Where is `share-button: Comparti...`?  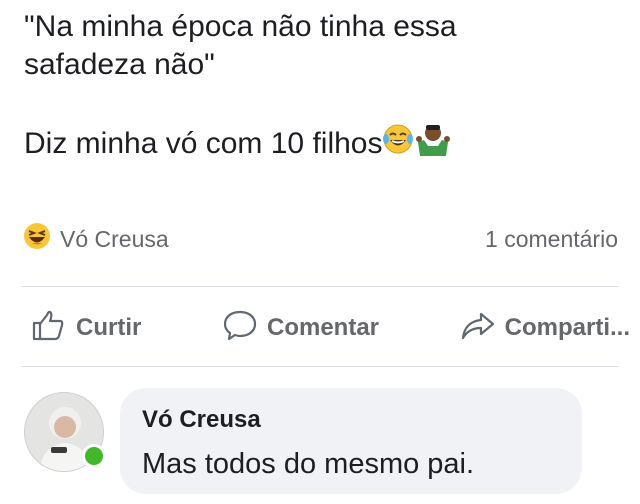
share-button: Comparti... is located at coordinates (544, 328).